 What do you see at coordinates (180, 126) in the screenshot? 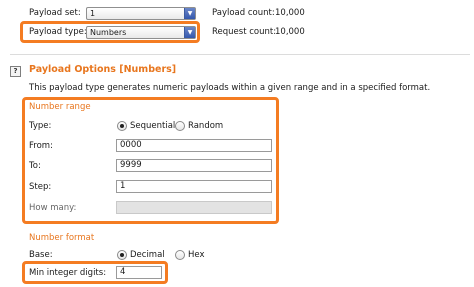
I see `random-radio` at bounding box center [180, 126].